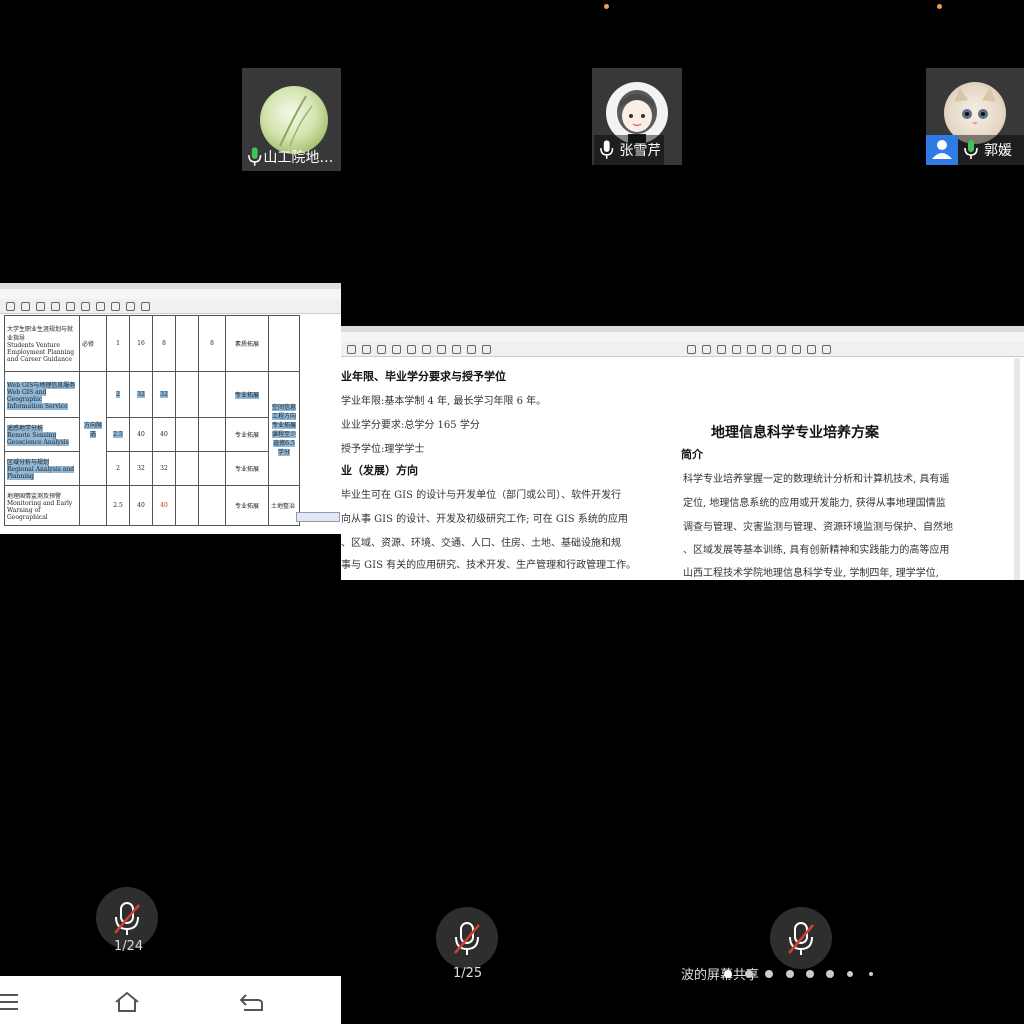 Image resolution: width=1024 pixels, height=1024 pixels. Describe the element at coordinates (481, 495) in the screenshot. I see `doc-line: 毕业生可在 GIS 的设计与开发单位（部门或公司）、软件开发行` at that location.